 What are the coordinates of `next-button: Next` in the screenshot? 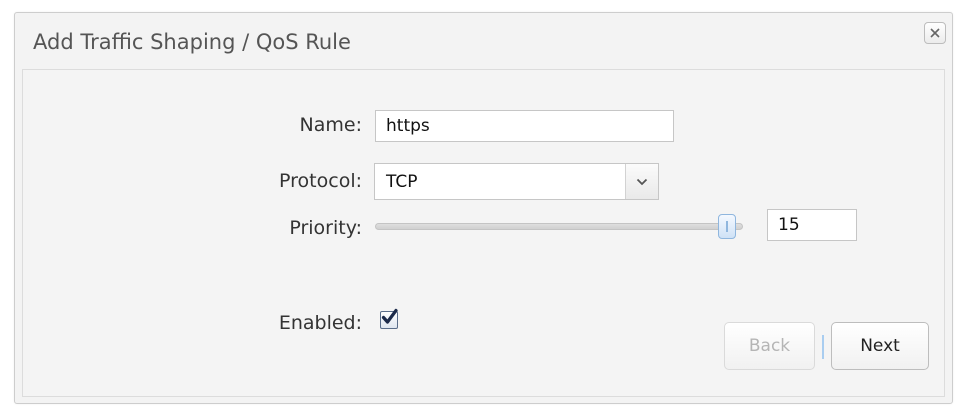 It's located at (880, 346).